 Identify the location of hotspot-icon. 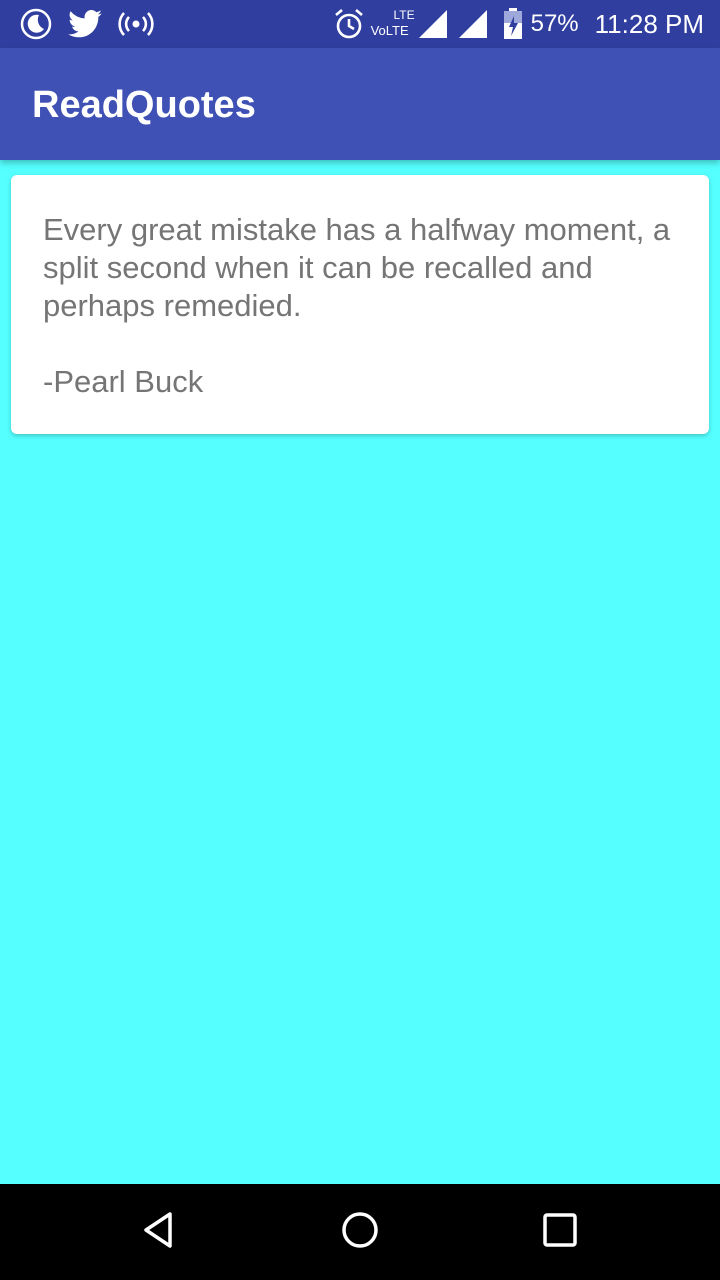
(136, 24).